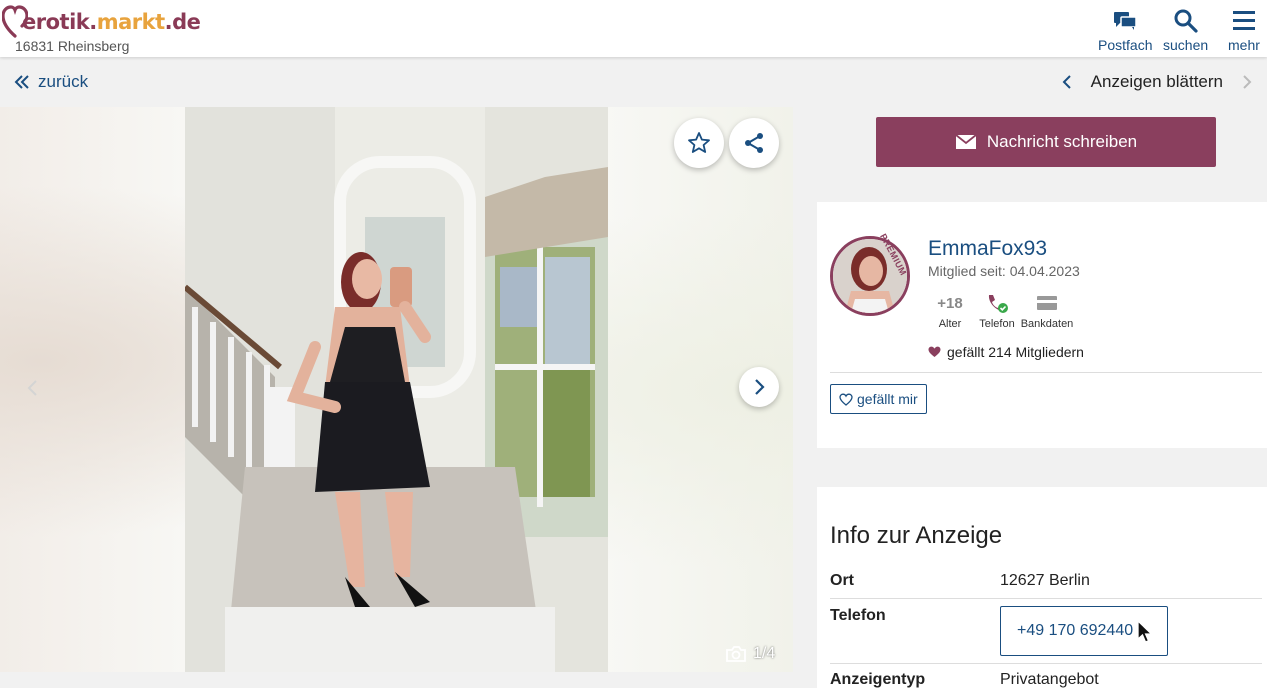 The height and width of the screenshot is (688, 1267). What do you see at coordinates (1049, 679) in the screenshot?
I see `info-value-ad-type: Privatangebot` at bounding box center [1049, 679].